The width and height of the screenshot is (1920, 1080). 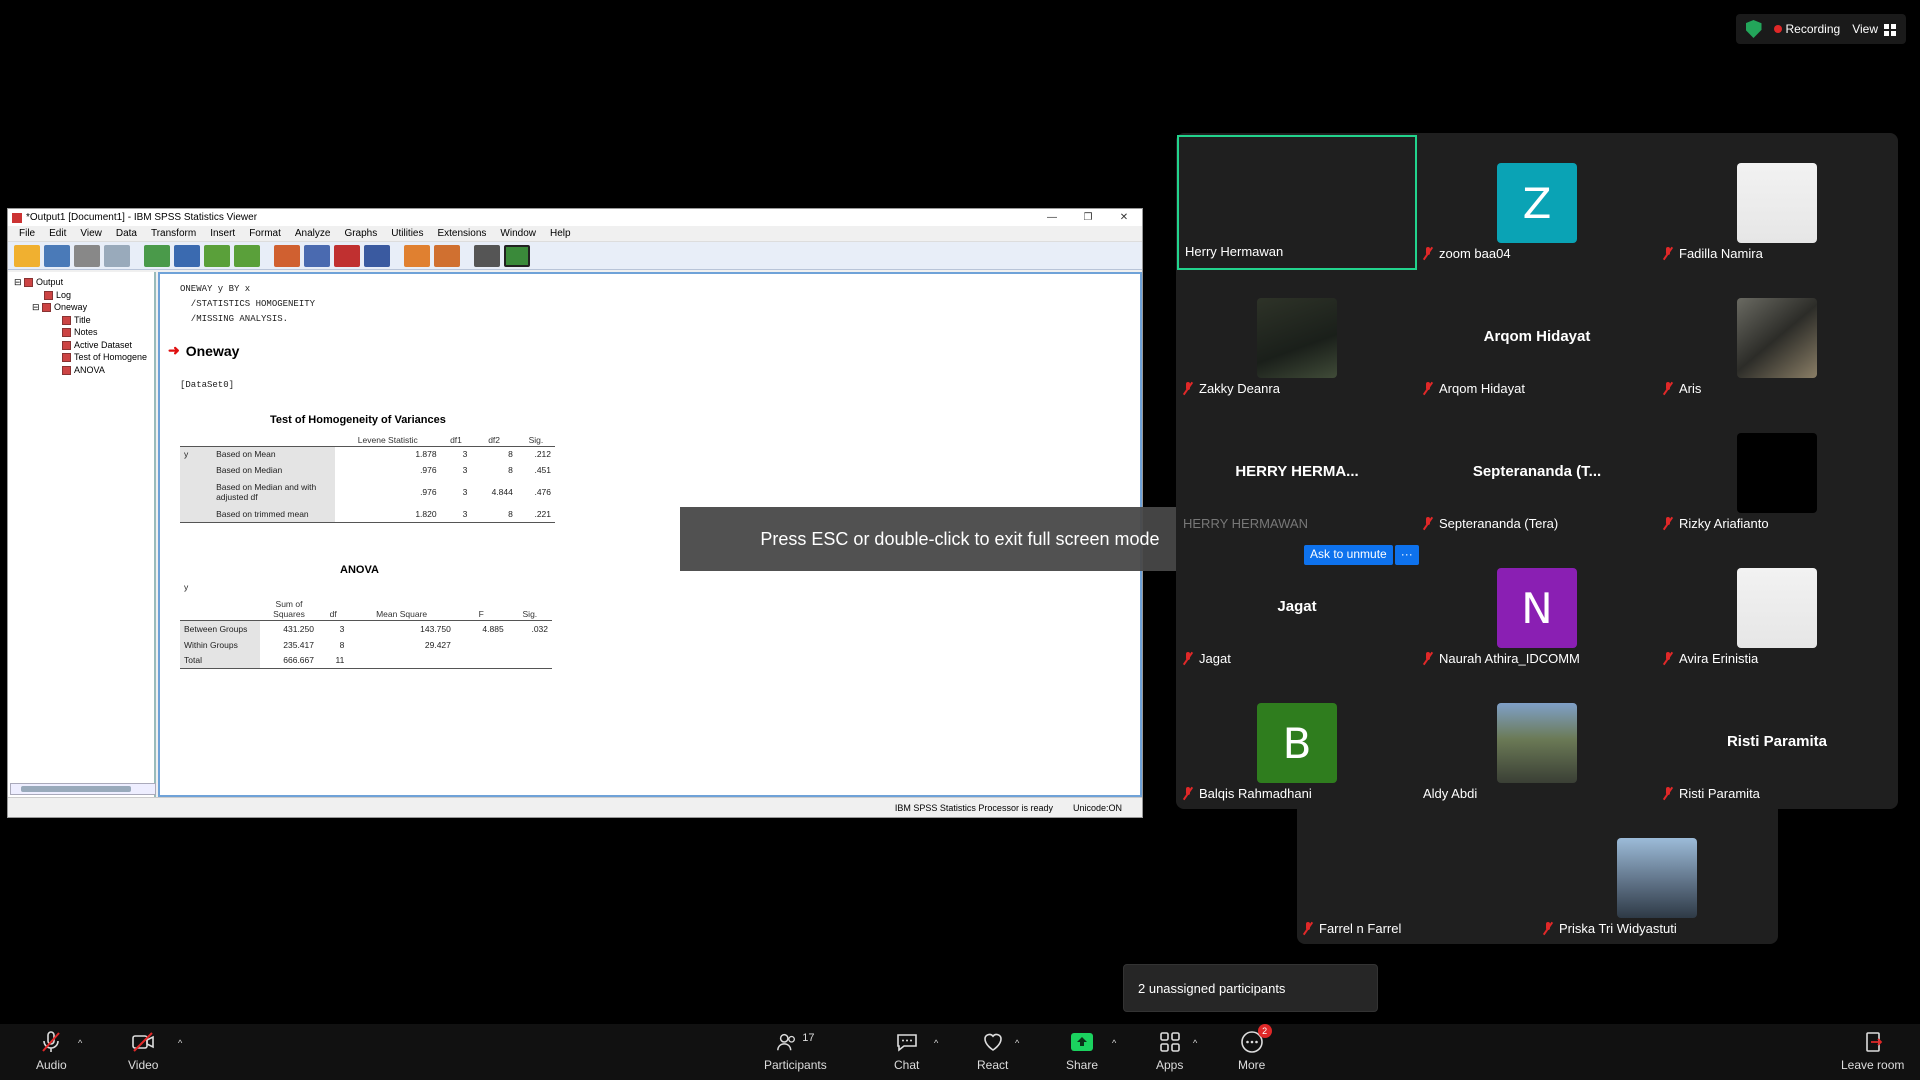 What do you see at coordinates (80, 1043) in the screenshot?
I see `audio-options-caret: ^` at bounding box center [80, 1043].